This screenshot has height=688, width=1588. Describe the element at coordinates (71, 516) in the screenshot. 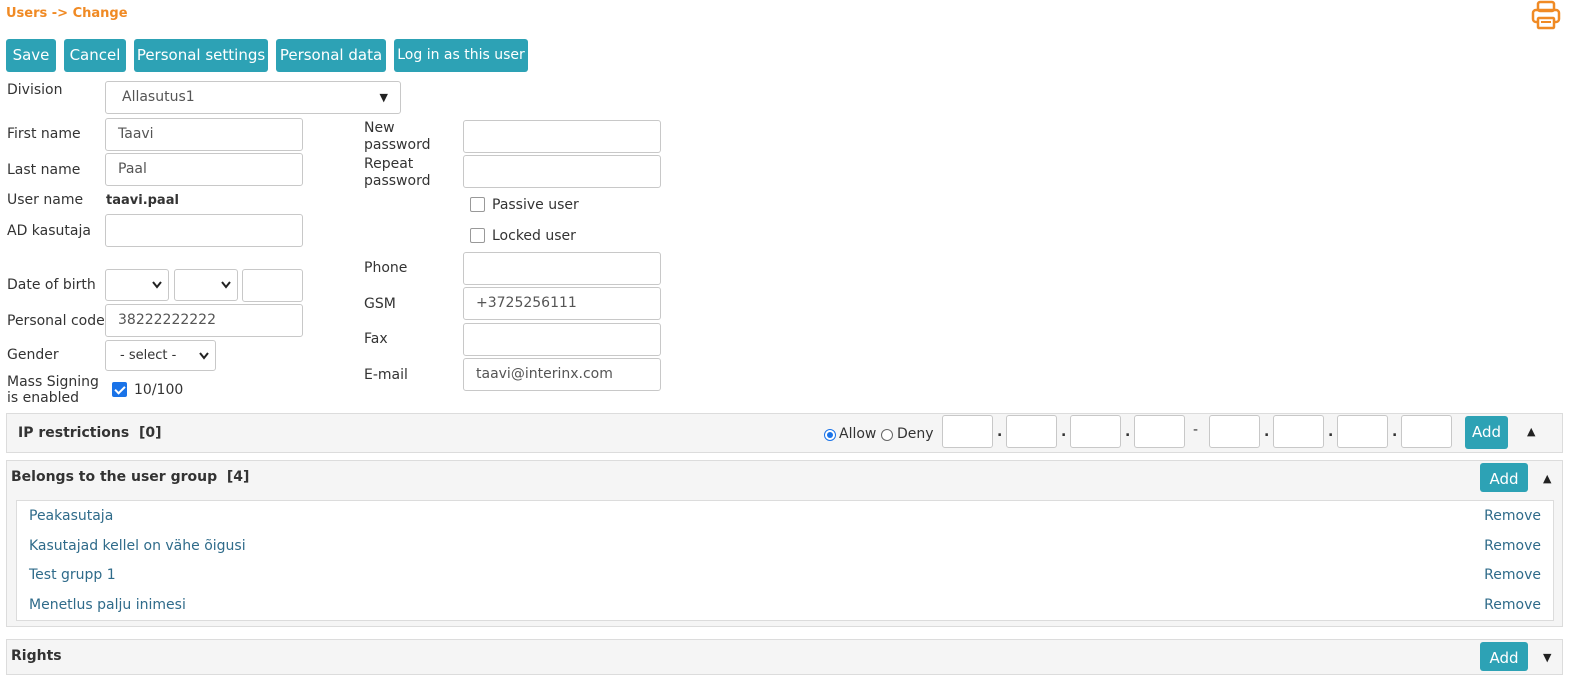

I see `list-item: Peakasutaja` at that location.